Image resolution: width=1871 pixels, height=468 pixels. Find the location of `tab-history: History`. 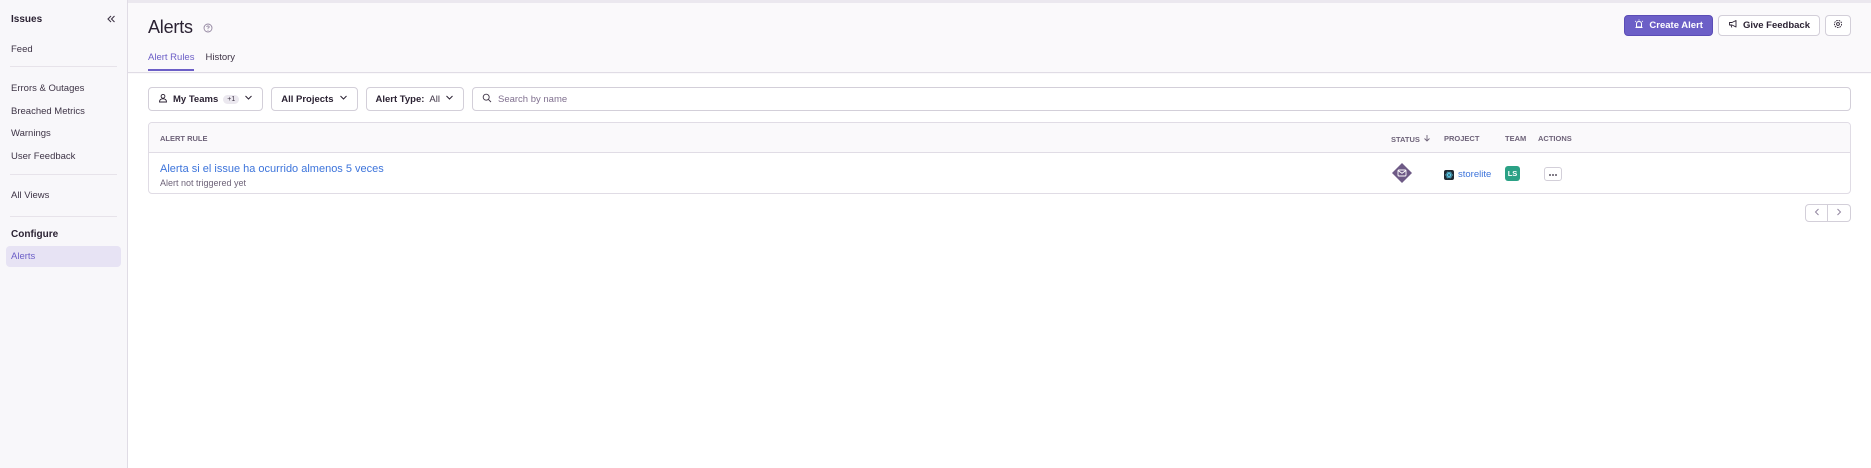

tab-history: History is located at coordinates (220, 61).